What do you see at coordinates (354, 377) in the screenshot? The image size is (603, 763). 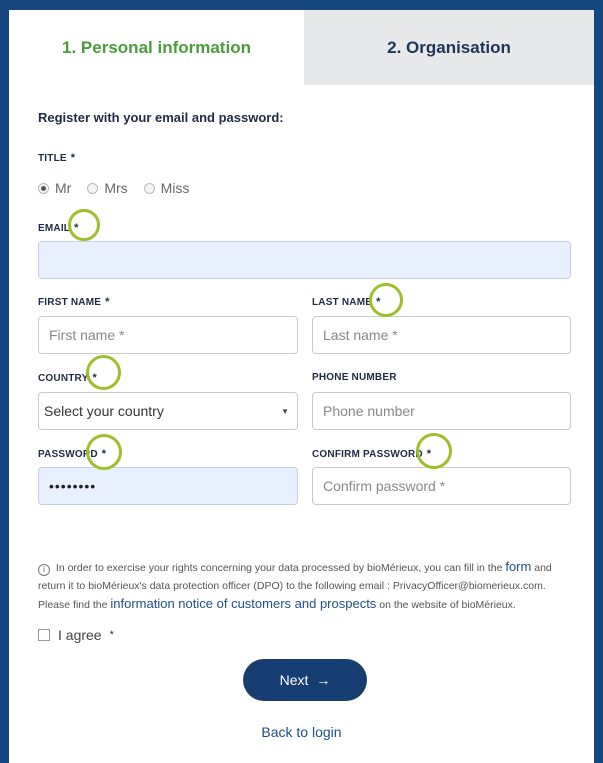 I see `phone-label: PHONE NUMBER` at bounding box center [354, 377].